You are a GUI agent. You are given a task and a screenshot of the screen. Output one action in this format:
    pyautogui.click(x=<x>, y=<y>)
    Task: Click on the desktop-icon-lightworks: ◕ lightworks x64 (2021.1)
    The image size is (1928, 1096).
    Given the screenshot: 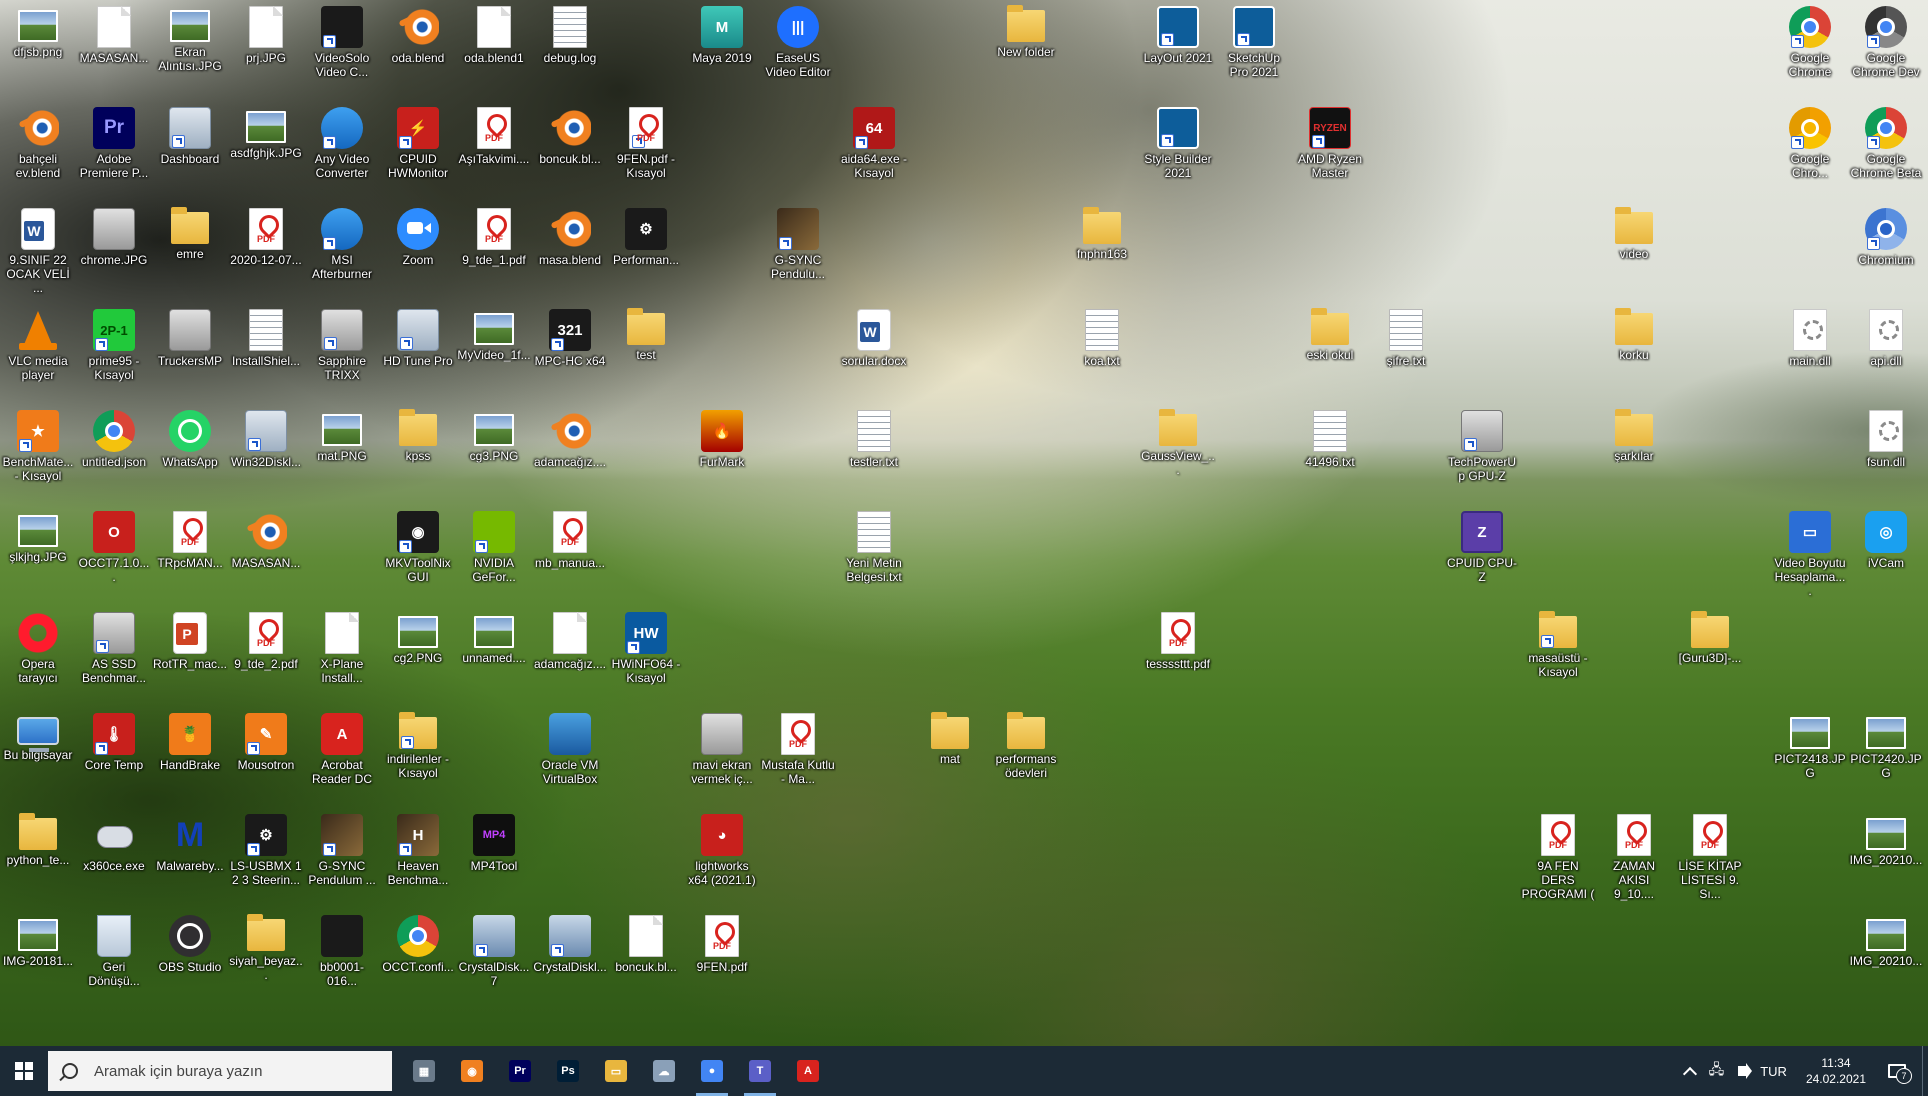 What is the action you would take?
    pyautogui.click(x=722, y=855)
    